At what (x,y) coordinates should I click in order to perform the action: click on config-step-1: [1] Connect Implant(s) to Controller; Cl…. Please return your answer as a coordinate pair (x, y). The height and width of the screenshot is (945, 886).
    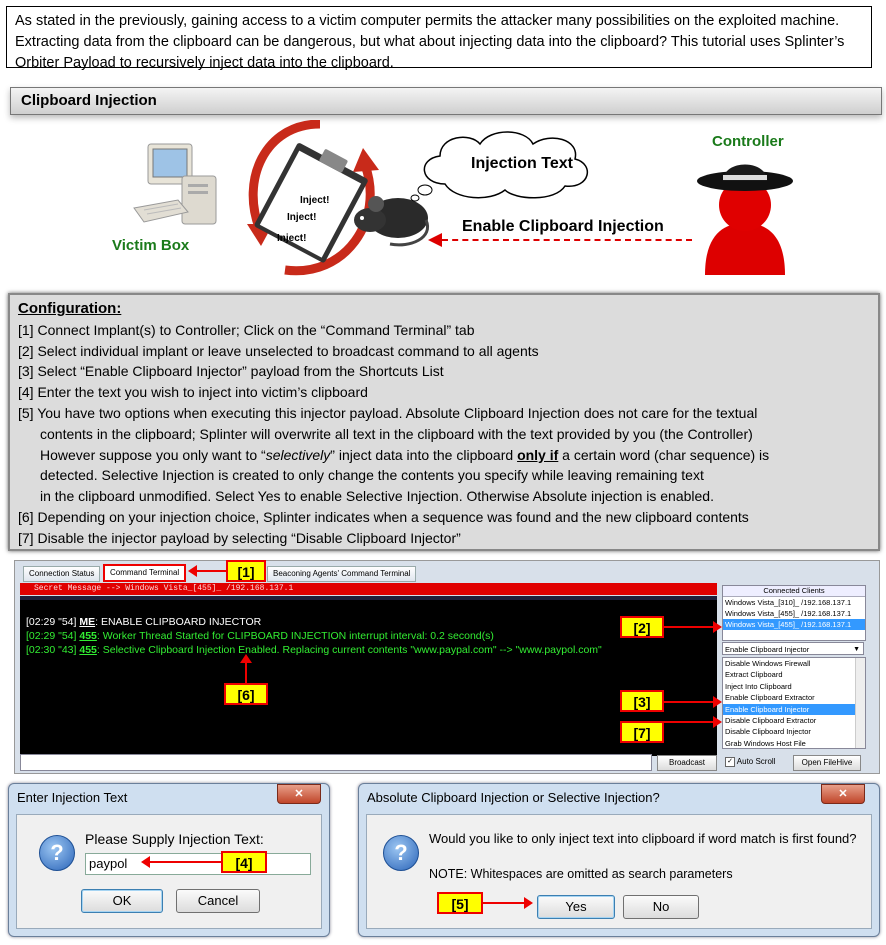
    Looking at the image, I should click on (246, 329).